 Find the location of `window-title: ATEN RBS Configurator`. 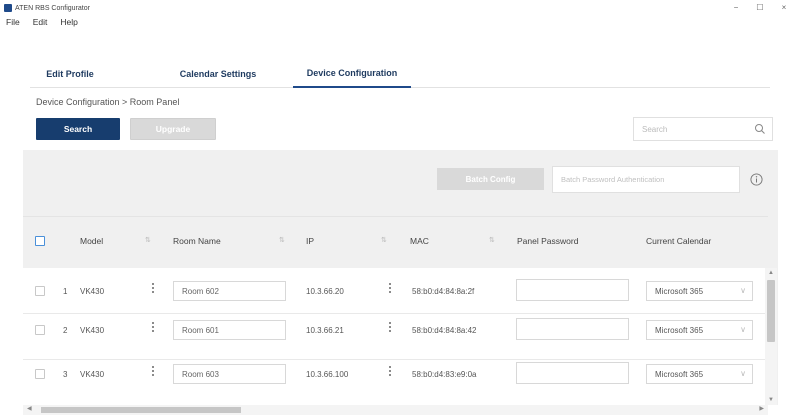

window-title: ATEN RBS Configurator is located at coordinates (52, 8).